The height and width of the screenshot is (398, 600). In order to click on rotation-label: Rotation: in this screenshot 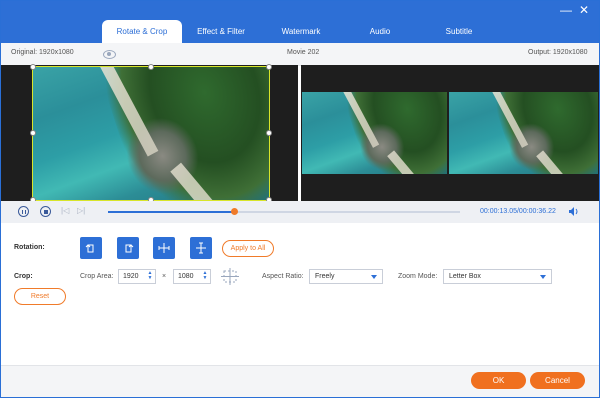, I will do `click(29, 247)`.